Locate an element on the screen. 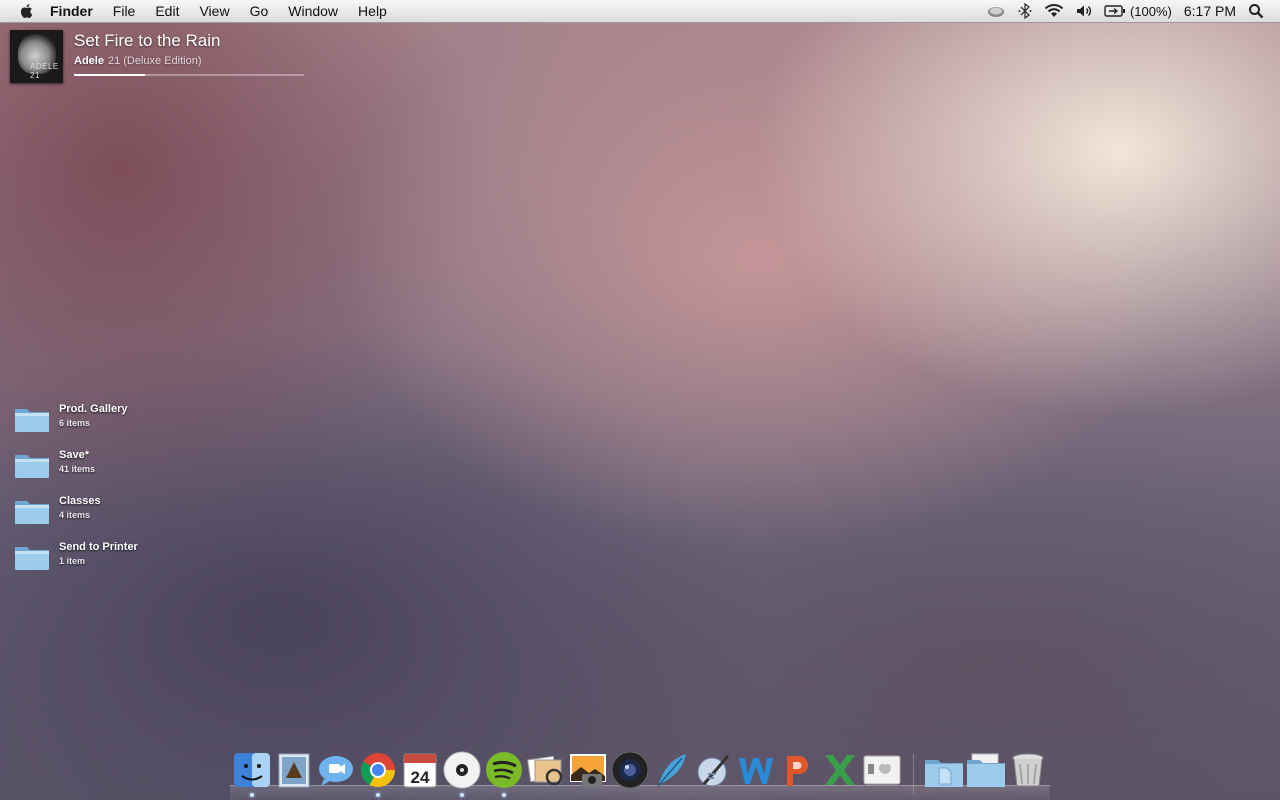 The height and width of the screenshot is (800, 1280). excel-icon is located at coordinates (840, 770).